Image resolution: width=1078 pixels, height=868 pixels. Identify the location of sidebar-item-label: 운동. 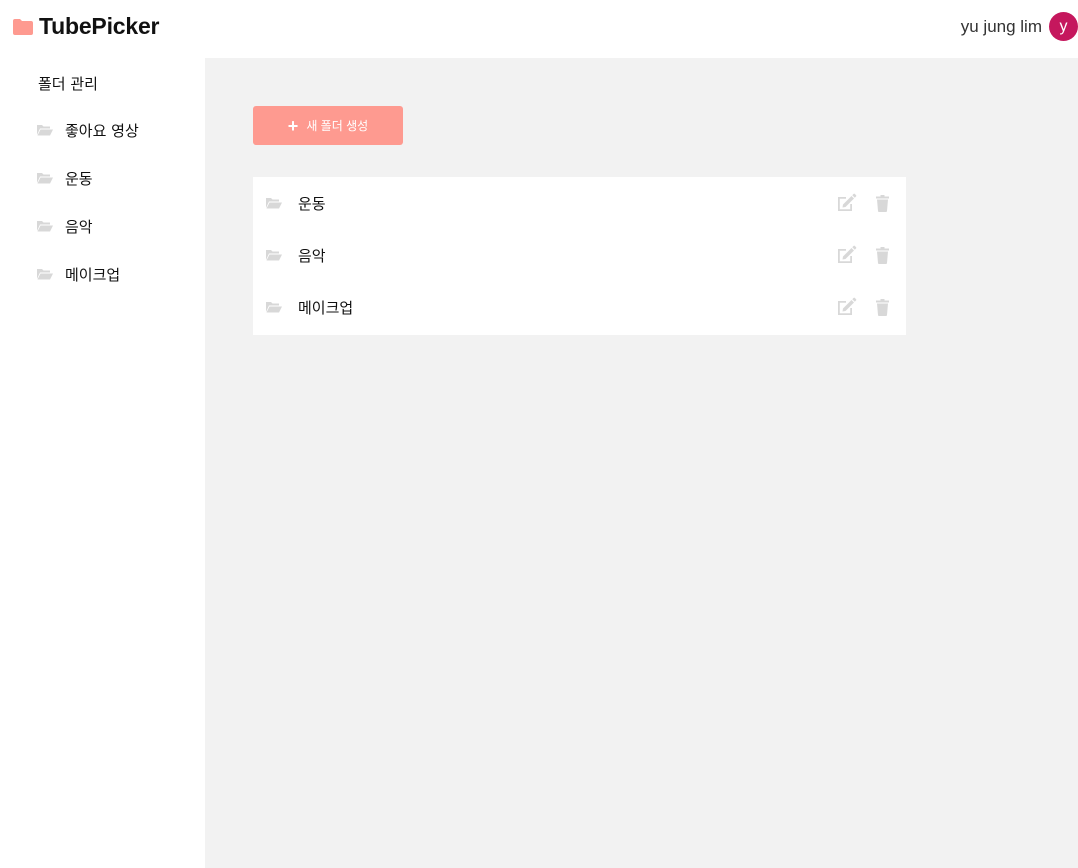
(79, 178).